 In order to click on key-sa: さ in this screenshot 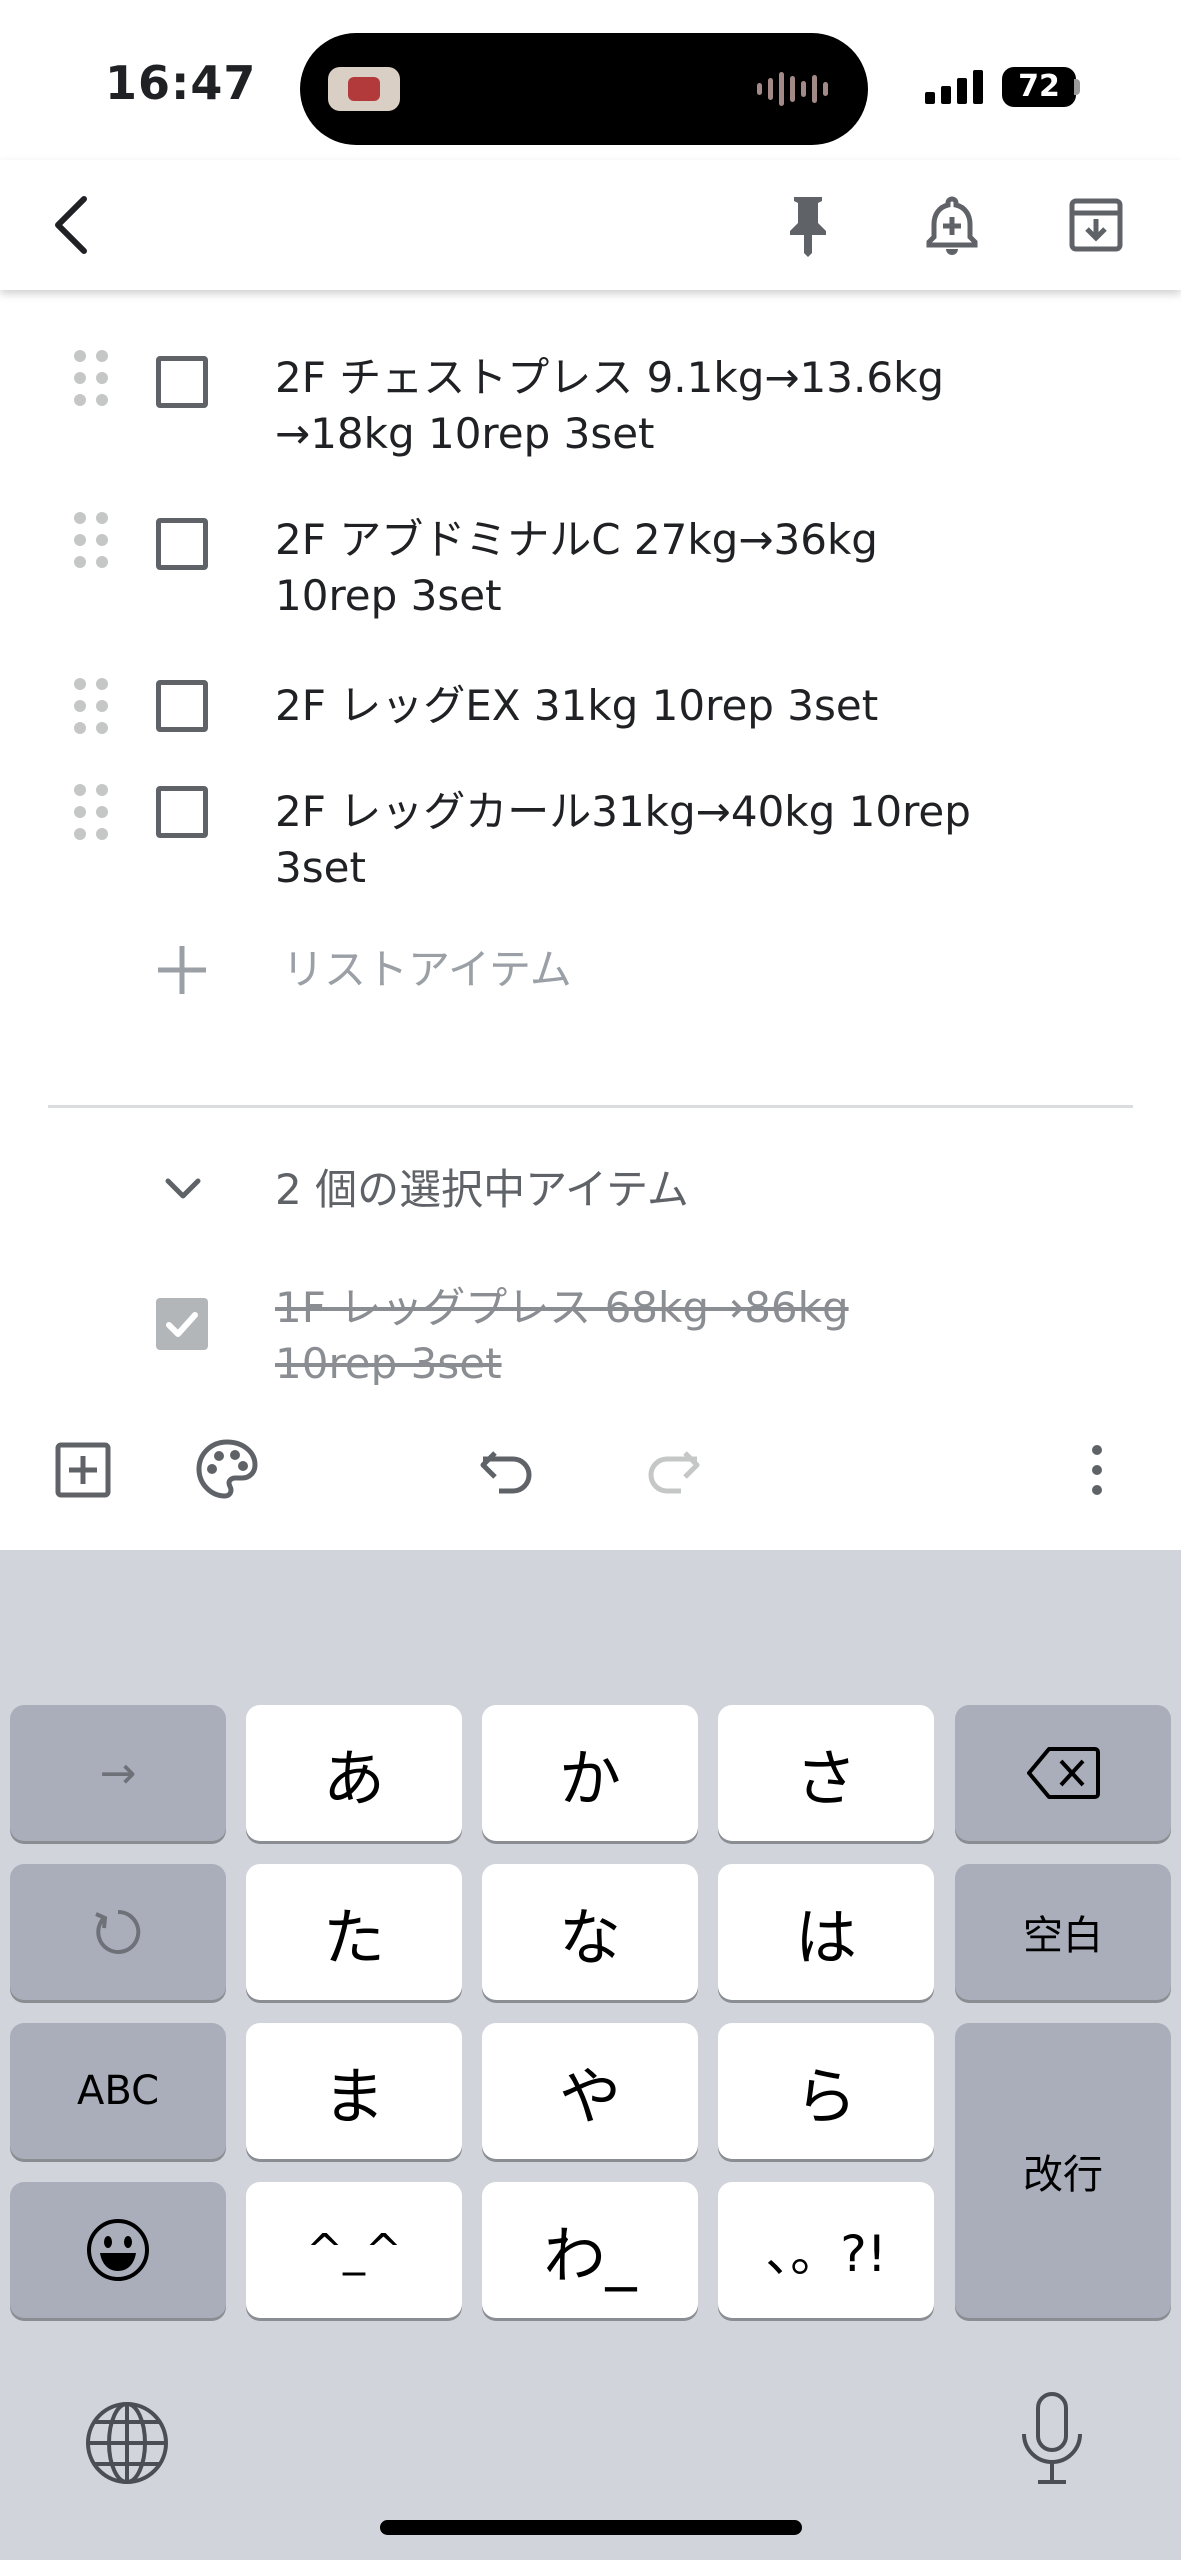, I will do `click(826, 1773)`.